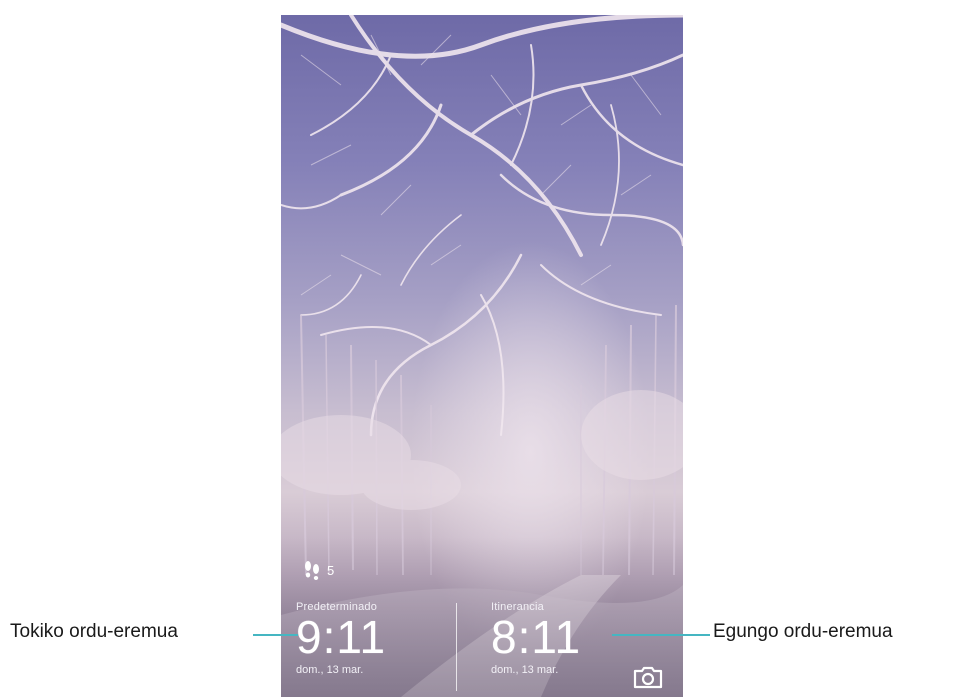  Describe the element at coordinates (330, 670) in the screenshot. I see `home-clock-date: dom., 13 mar.` at that location.